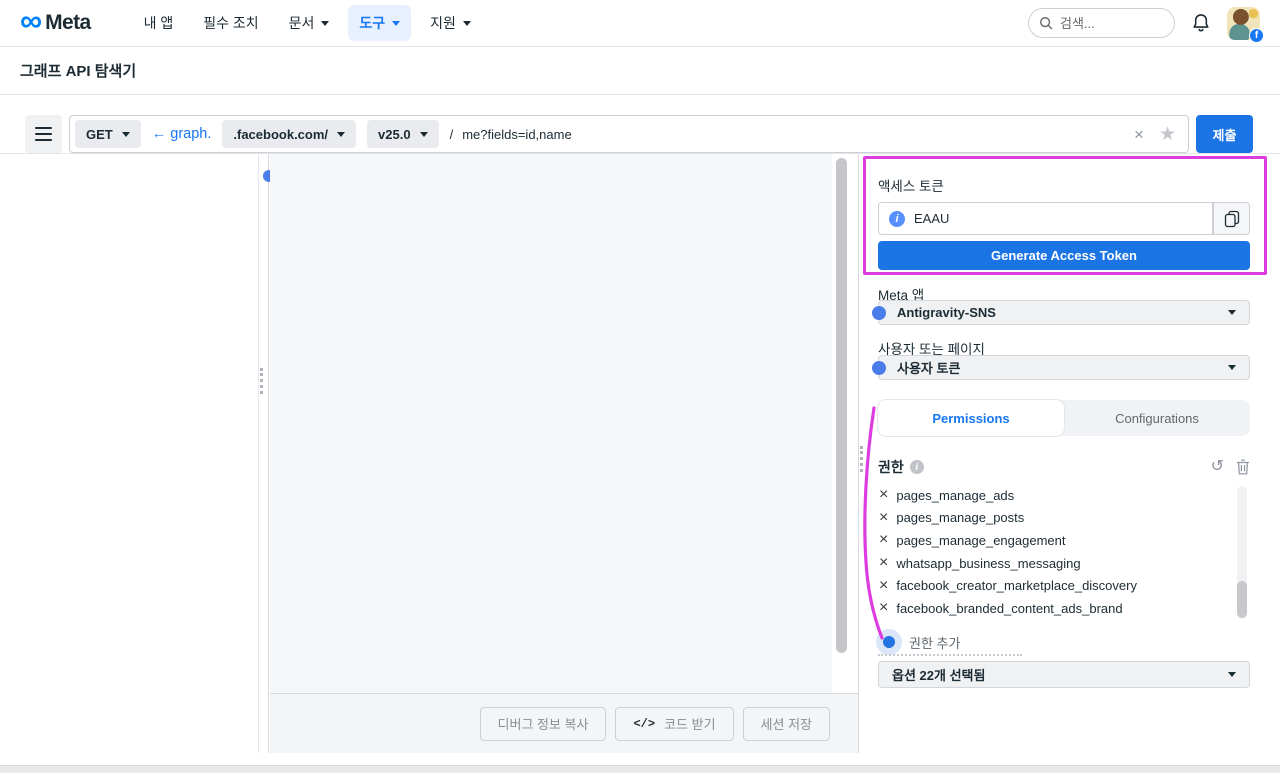  What do you see at coordinates (1224, 134) in the screenshot?
I see `submit-button: 제출` at bounding box center [1224, 134].